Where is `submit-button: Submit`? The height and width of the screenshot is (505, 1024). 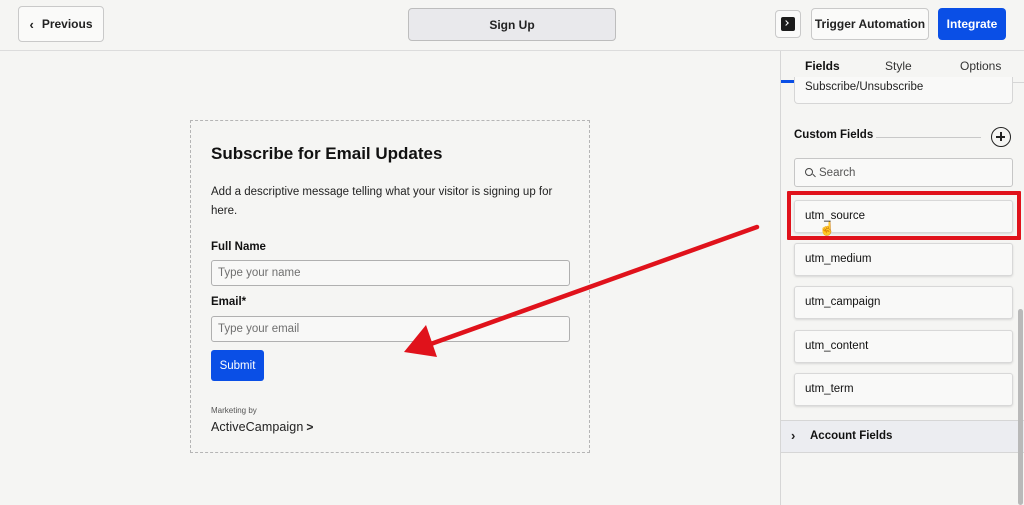 submit-button: Submit is located at coordinates (237, 365).